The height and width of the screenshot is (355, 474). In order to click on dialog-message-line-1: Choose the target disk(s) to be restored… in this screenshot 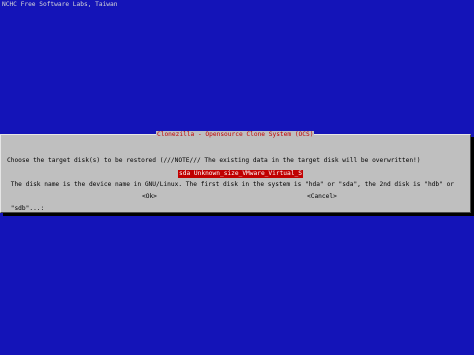, I will do `click(214, 160)`.